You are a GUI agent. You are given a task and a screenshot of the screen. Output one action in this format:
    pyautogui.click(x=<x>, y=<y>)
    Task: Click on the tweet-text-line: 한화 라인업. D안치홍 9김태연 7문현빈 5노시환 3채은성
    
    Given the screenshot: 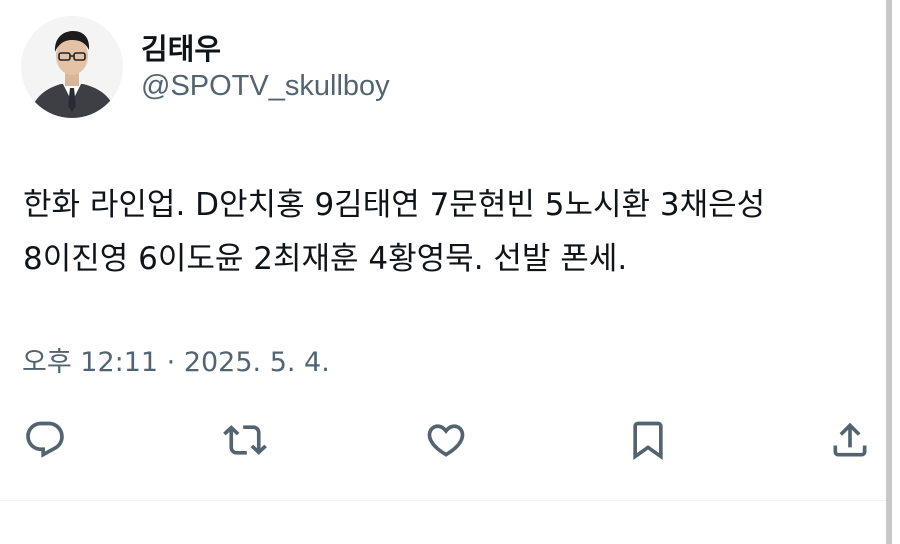 What is the action you would take?
    pyautogui.click(x=394, y=205)
    